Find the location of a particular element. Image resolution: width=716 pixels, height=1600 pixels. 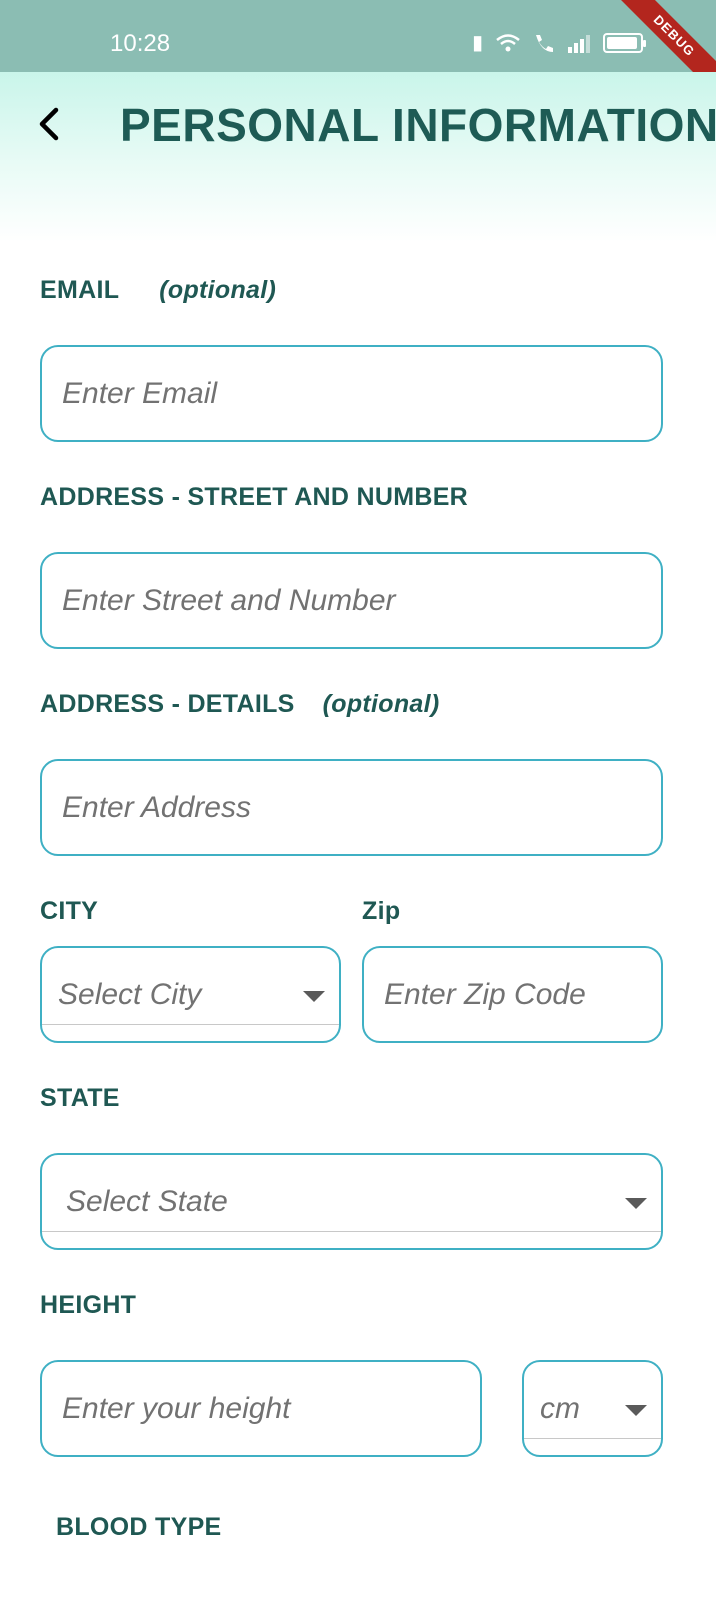

address-details-label: ADDRESS - DETAILS (optional) is located at coordinates (240, 704).